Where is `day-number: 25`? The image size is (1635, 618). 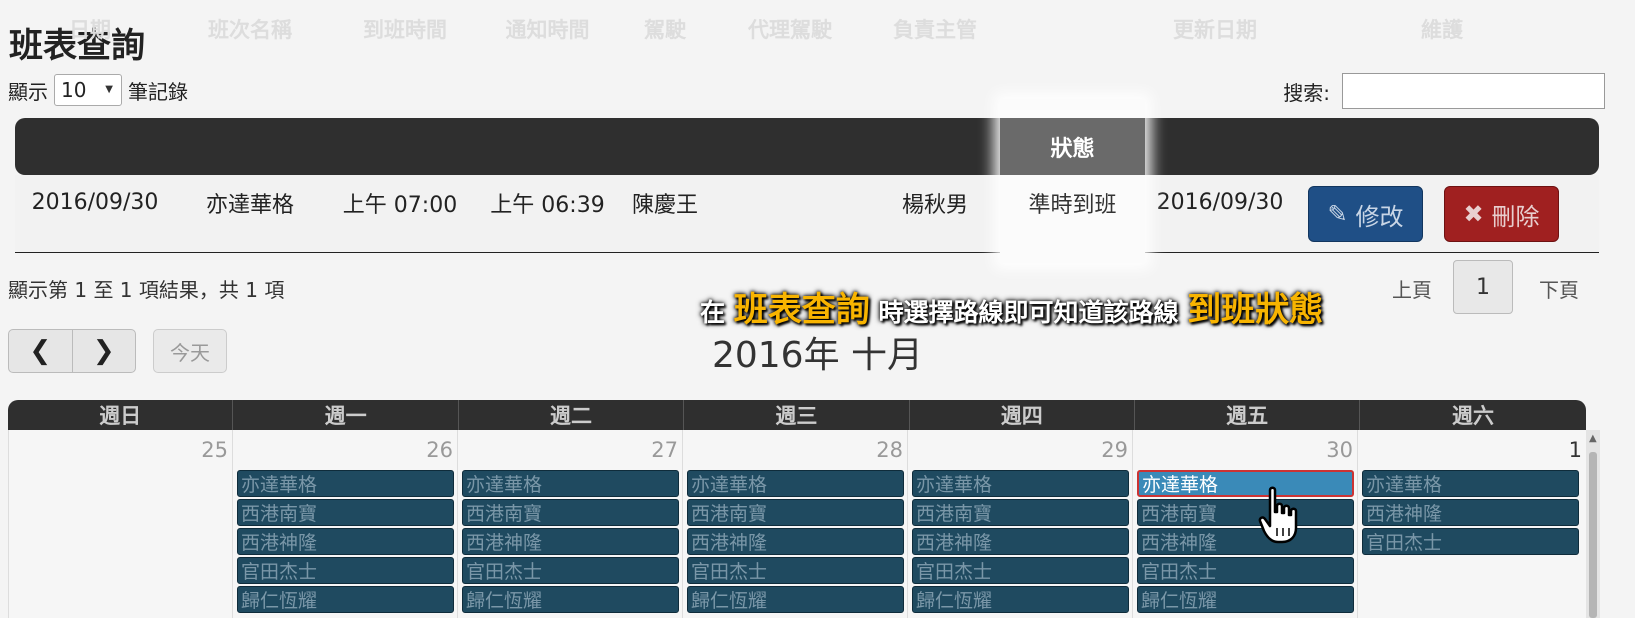
day-number: 25 is located at coordinates (214, 450).